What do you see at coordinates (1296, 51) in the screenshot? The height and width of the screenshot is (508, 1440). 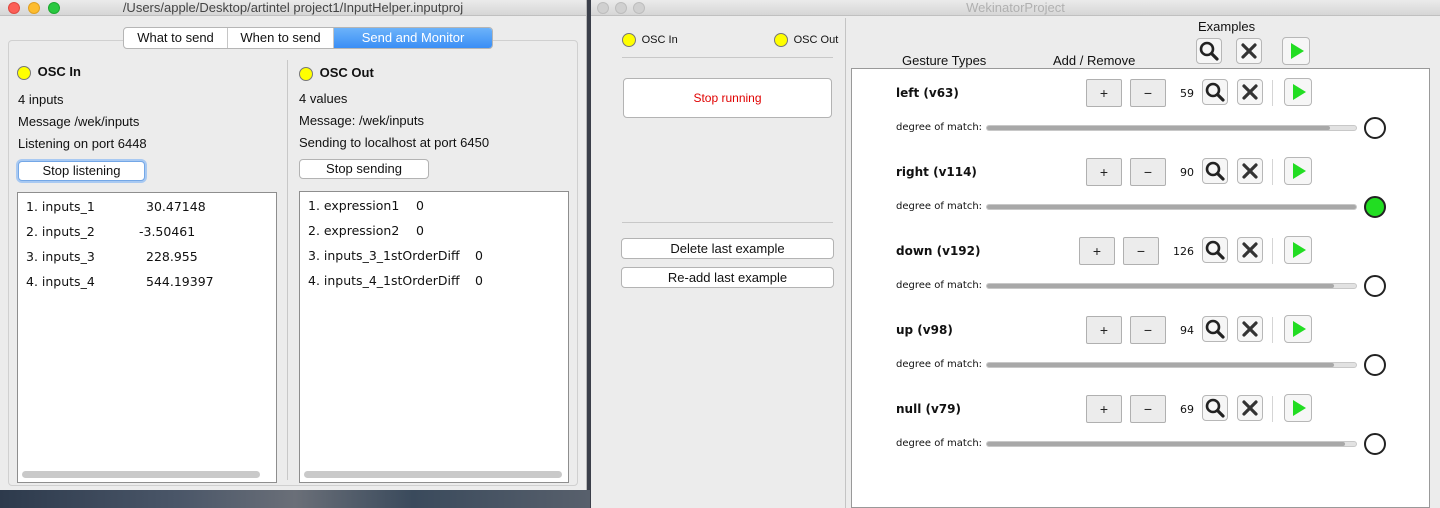 I see `play-all-button` at bounding box center [1296, 51].